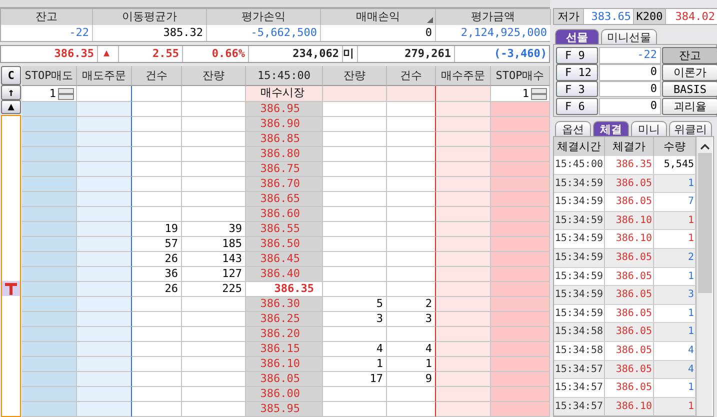 This screenshot has width=717, height=417. Describe the element at coordinates (705, 147) in the screenshot. I see `scroll-up-icon` at that location.